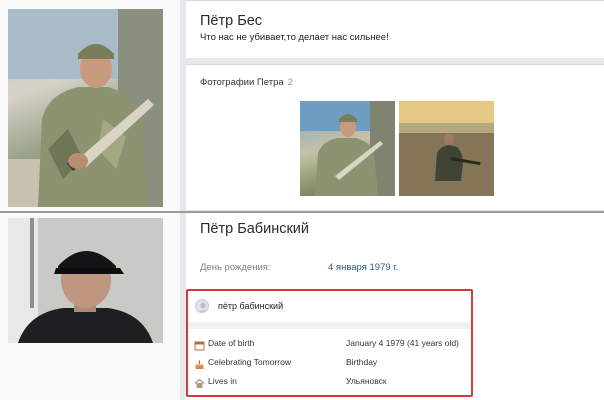 This screenshot has height=400, width=604. What do you see at coordinates (329, 325) in the screenshot?
I see `info-card-separator` at bounding box center [329, 325].